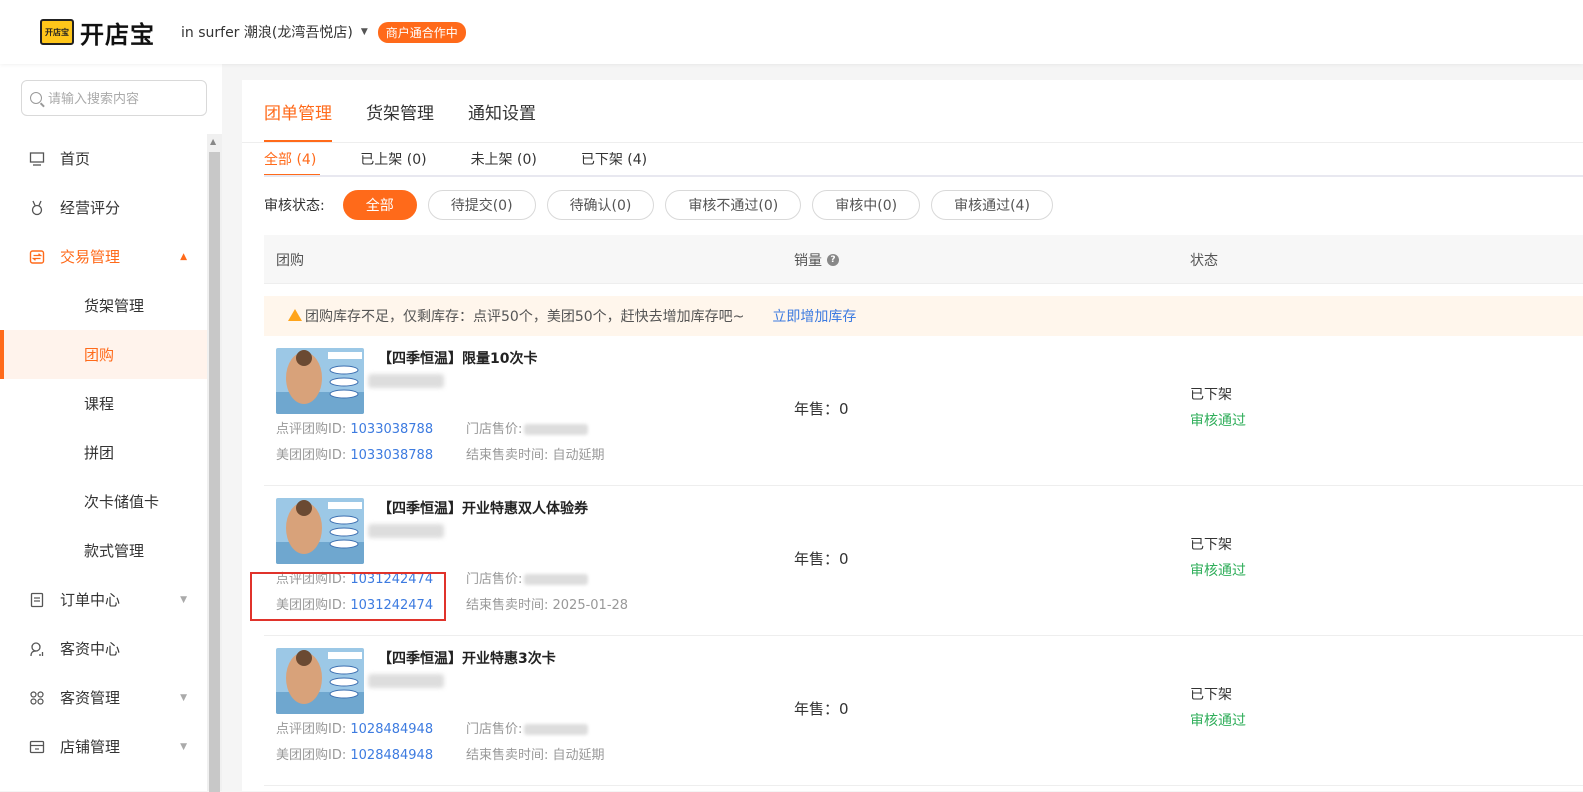 The image size is (1583, 792). Describe the element at coordinates (527, 427) in the screenshot. I see `store-price: 门店售价:` at that location.